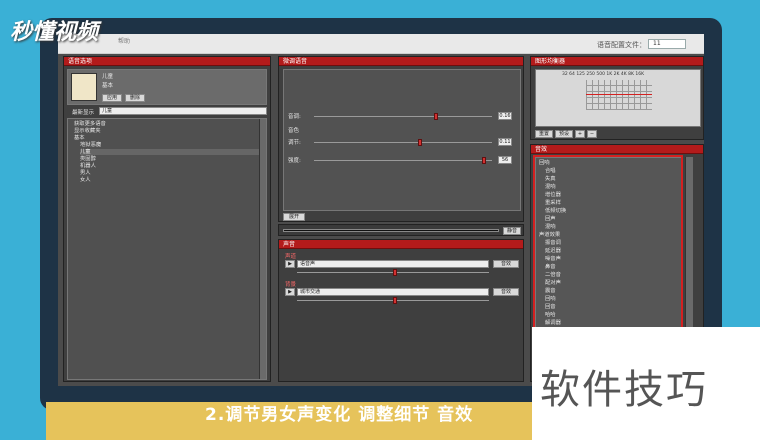 Image resolution: width=760 pixels, height=440 pixels. I want to click on list-item: 类固醇, so click(88, 159).